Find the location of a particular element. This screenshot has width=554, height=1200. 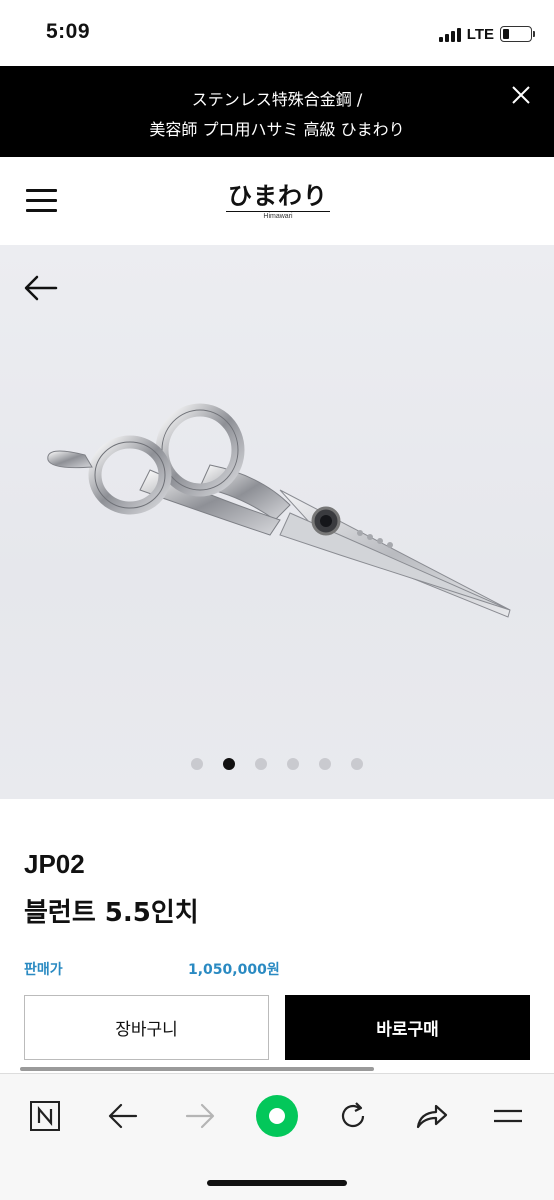

menu-lines-icon is located at coordinates (508, 1116).